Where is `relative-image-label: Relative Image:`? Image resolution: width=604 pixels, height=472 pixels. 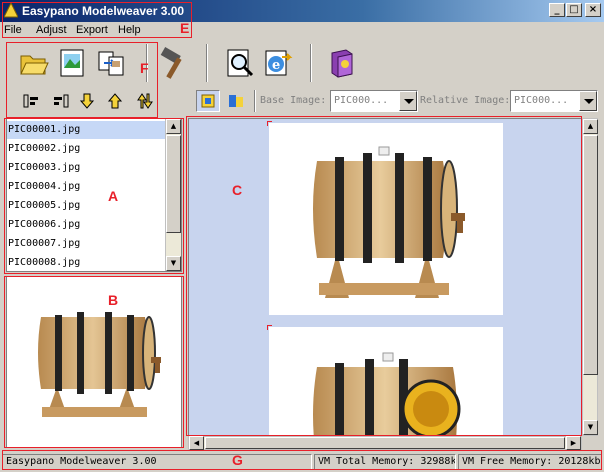 relative-image-label: Relative Image: is located at coordinates (465, 100).